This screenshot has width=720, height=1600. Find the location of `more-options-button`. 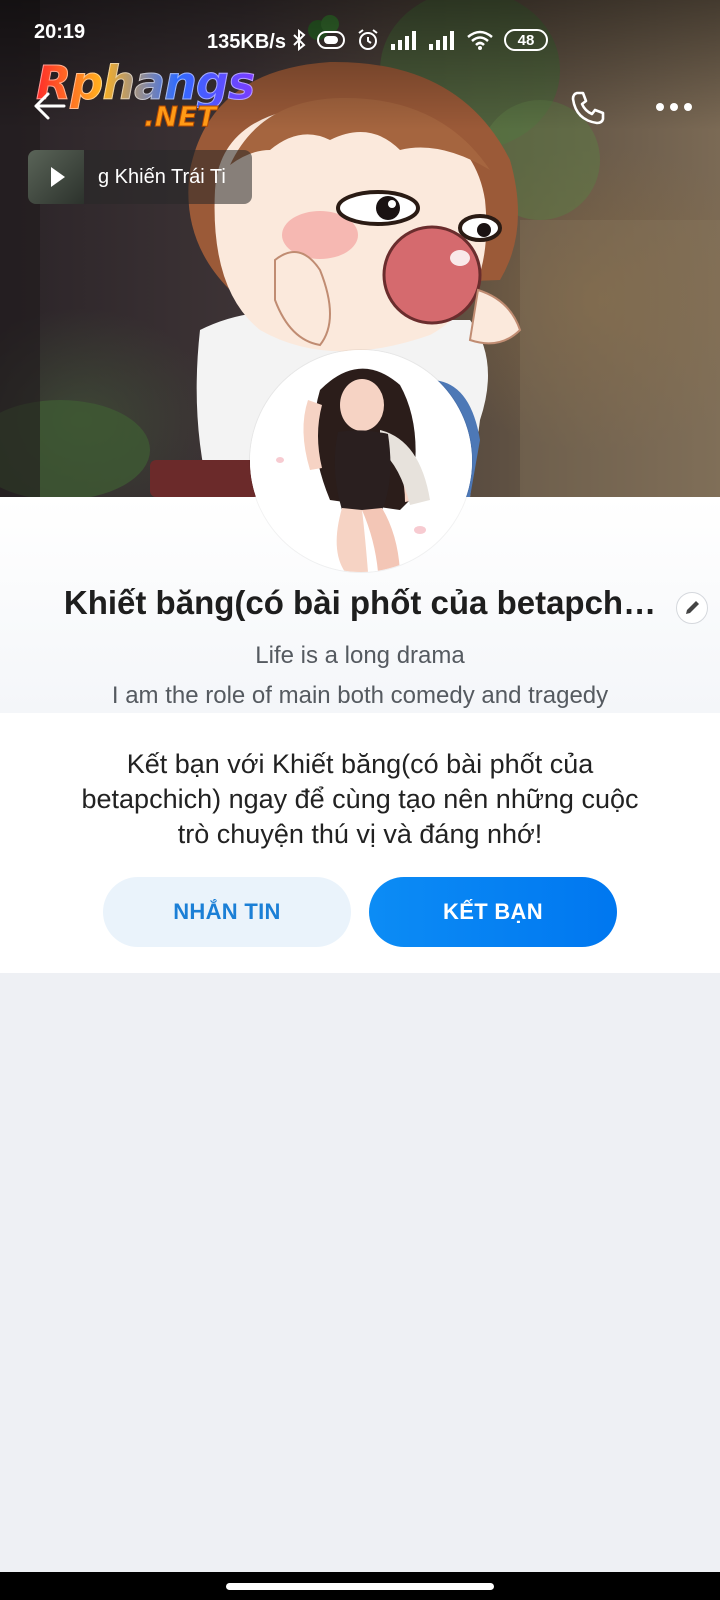

more-options-button is located at coordinates (674, 107).